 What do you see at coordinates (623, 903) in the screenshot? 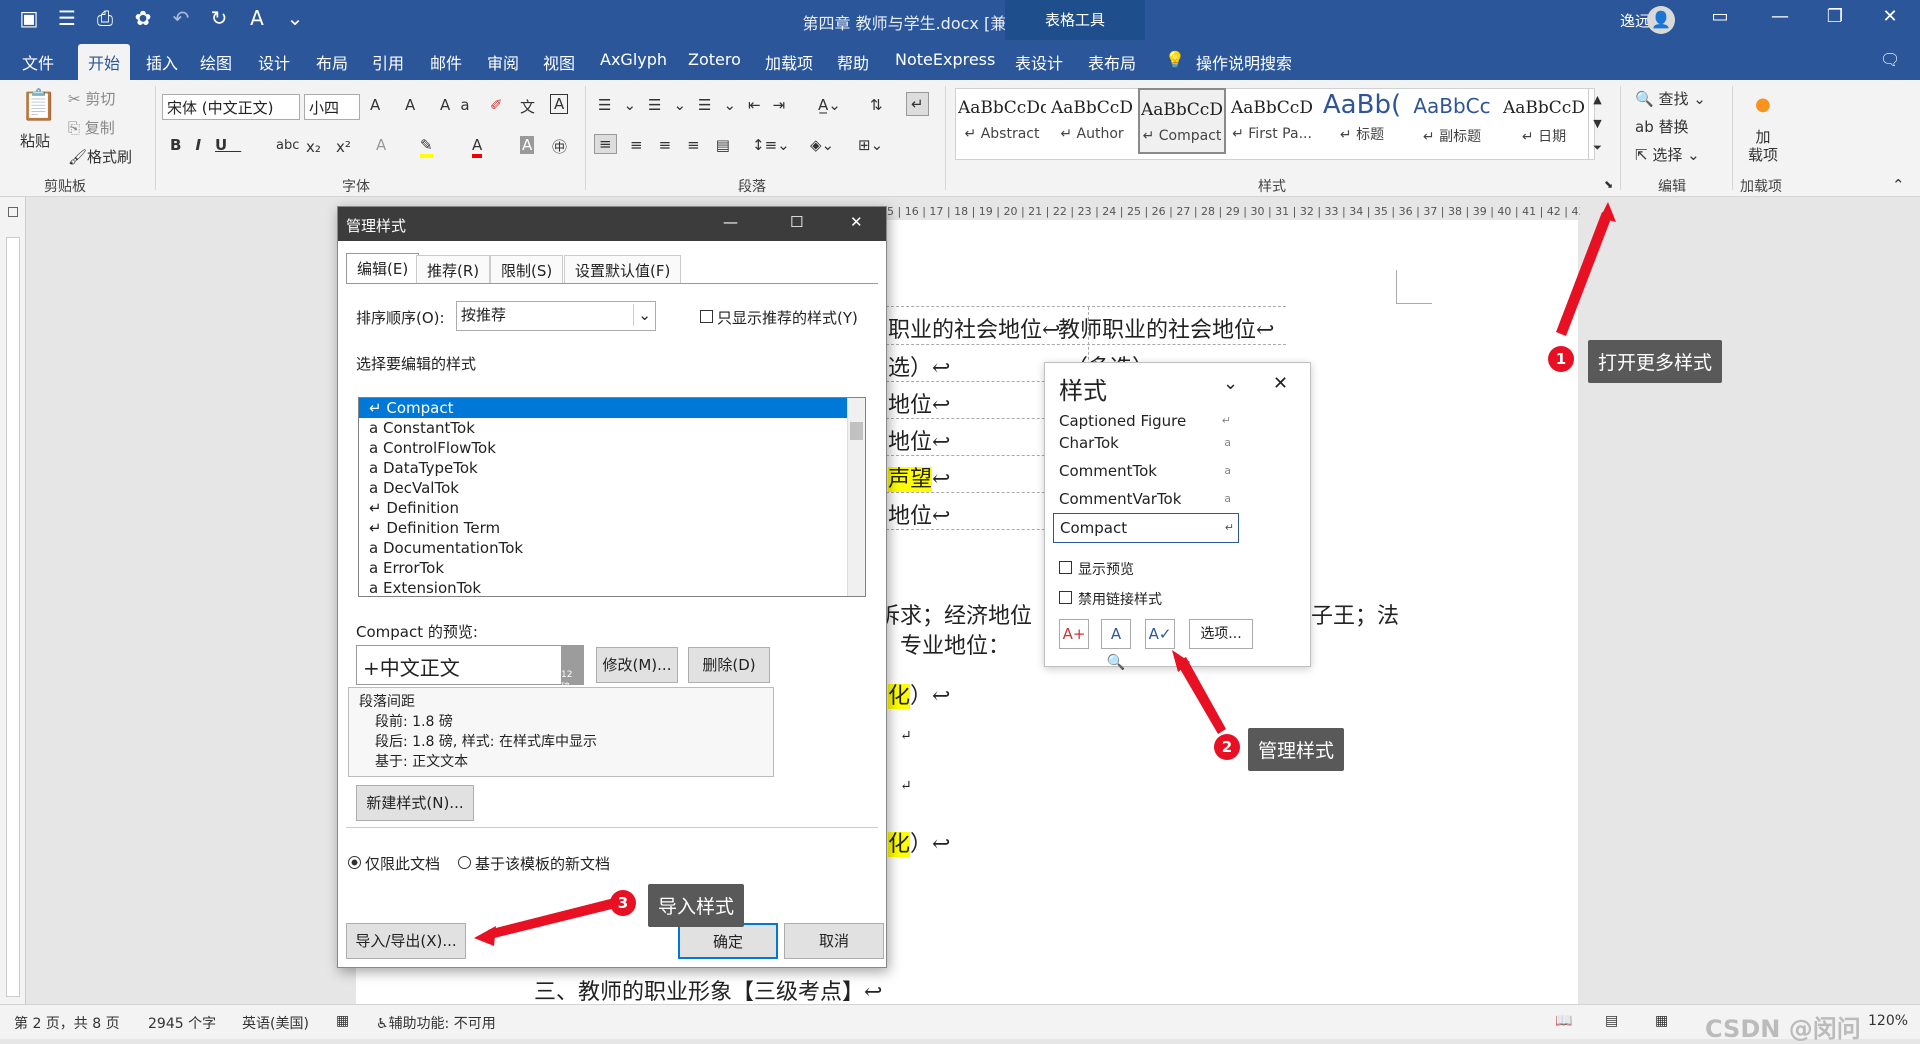
I see `callout-badge: 3` at bounding box center [623, 903].